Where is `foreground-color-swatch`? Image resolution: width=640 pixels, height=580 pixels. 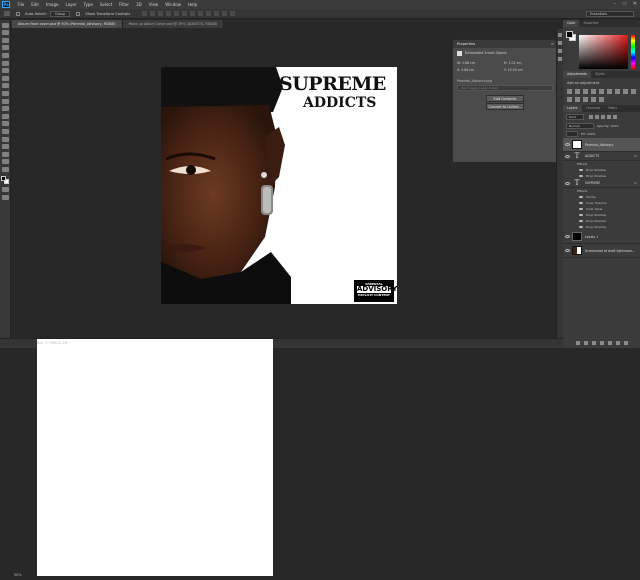 foreground-color-swatch is located at coordinates (3, 178).